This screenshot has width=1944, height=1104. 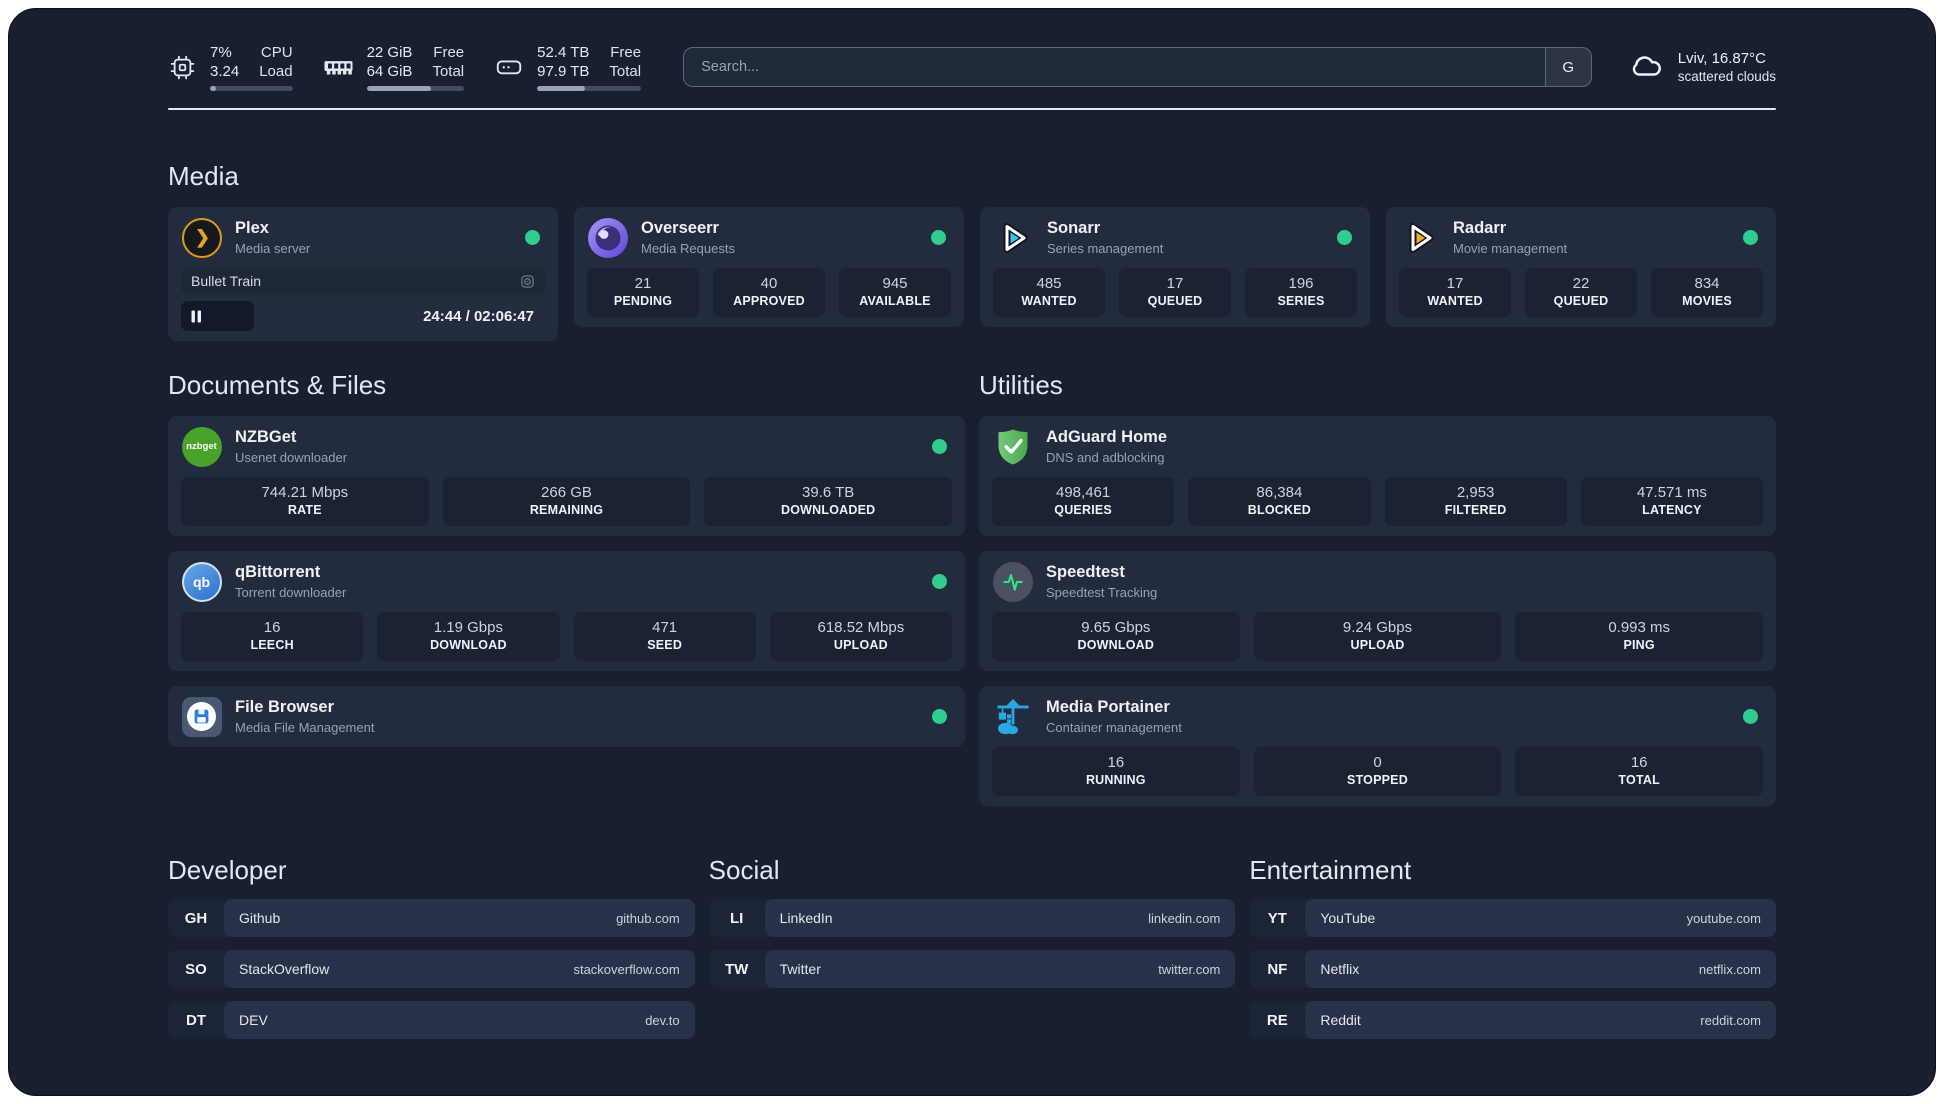 What do you see at coordinates (1581, 292) in the screenshot?
I see `stat-queued: 22 QUEUED` at bounding box center [1581, 292].